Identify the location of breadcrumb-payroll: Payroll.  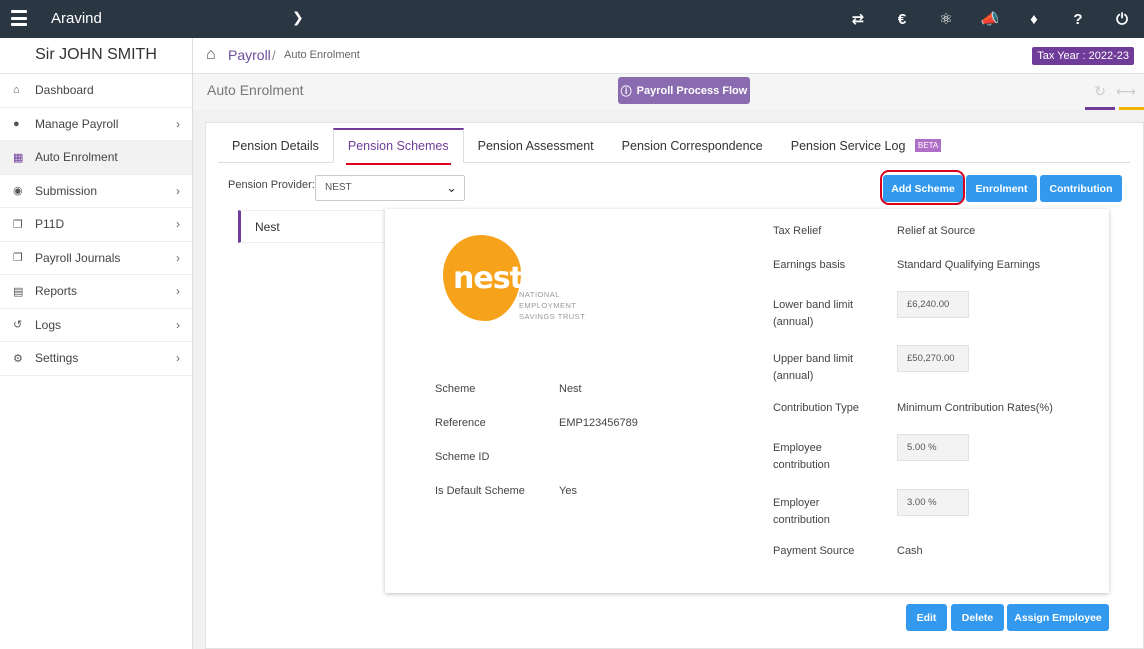
(249, 55).